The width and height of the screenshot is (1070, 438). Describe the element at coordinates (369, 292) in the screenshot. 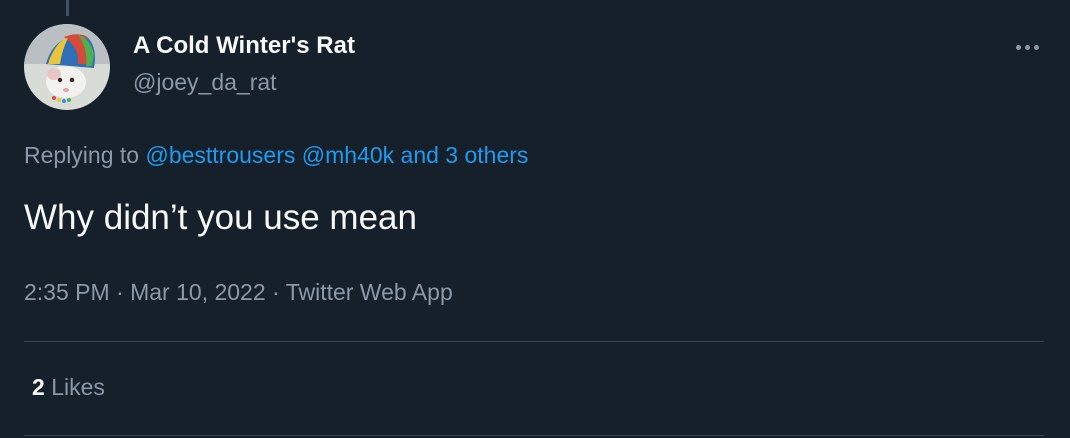

I see `tweet-source: Twitter Web App` at that location.